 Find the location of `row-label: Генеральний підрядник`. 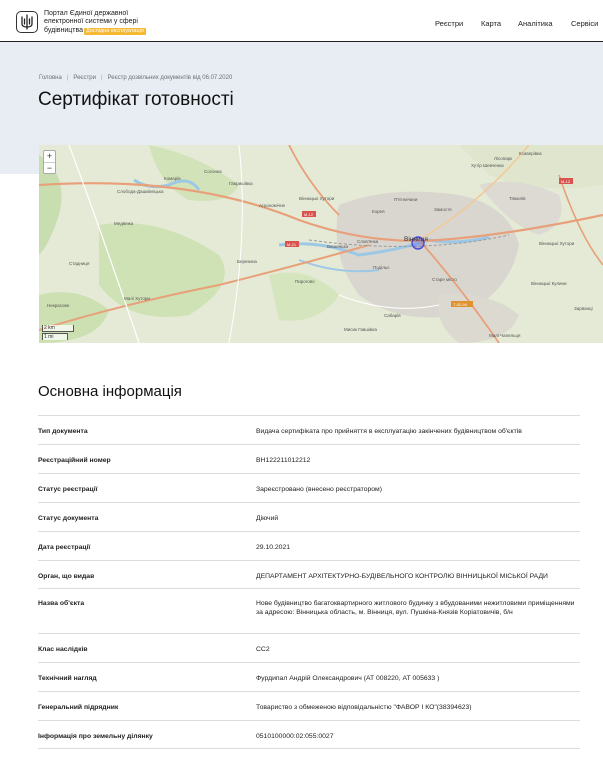

row-label: Генеральний підрядник is located at coordinates (78, 707).